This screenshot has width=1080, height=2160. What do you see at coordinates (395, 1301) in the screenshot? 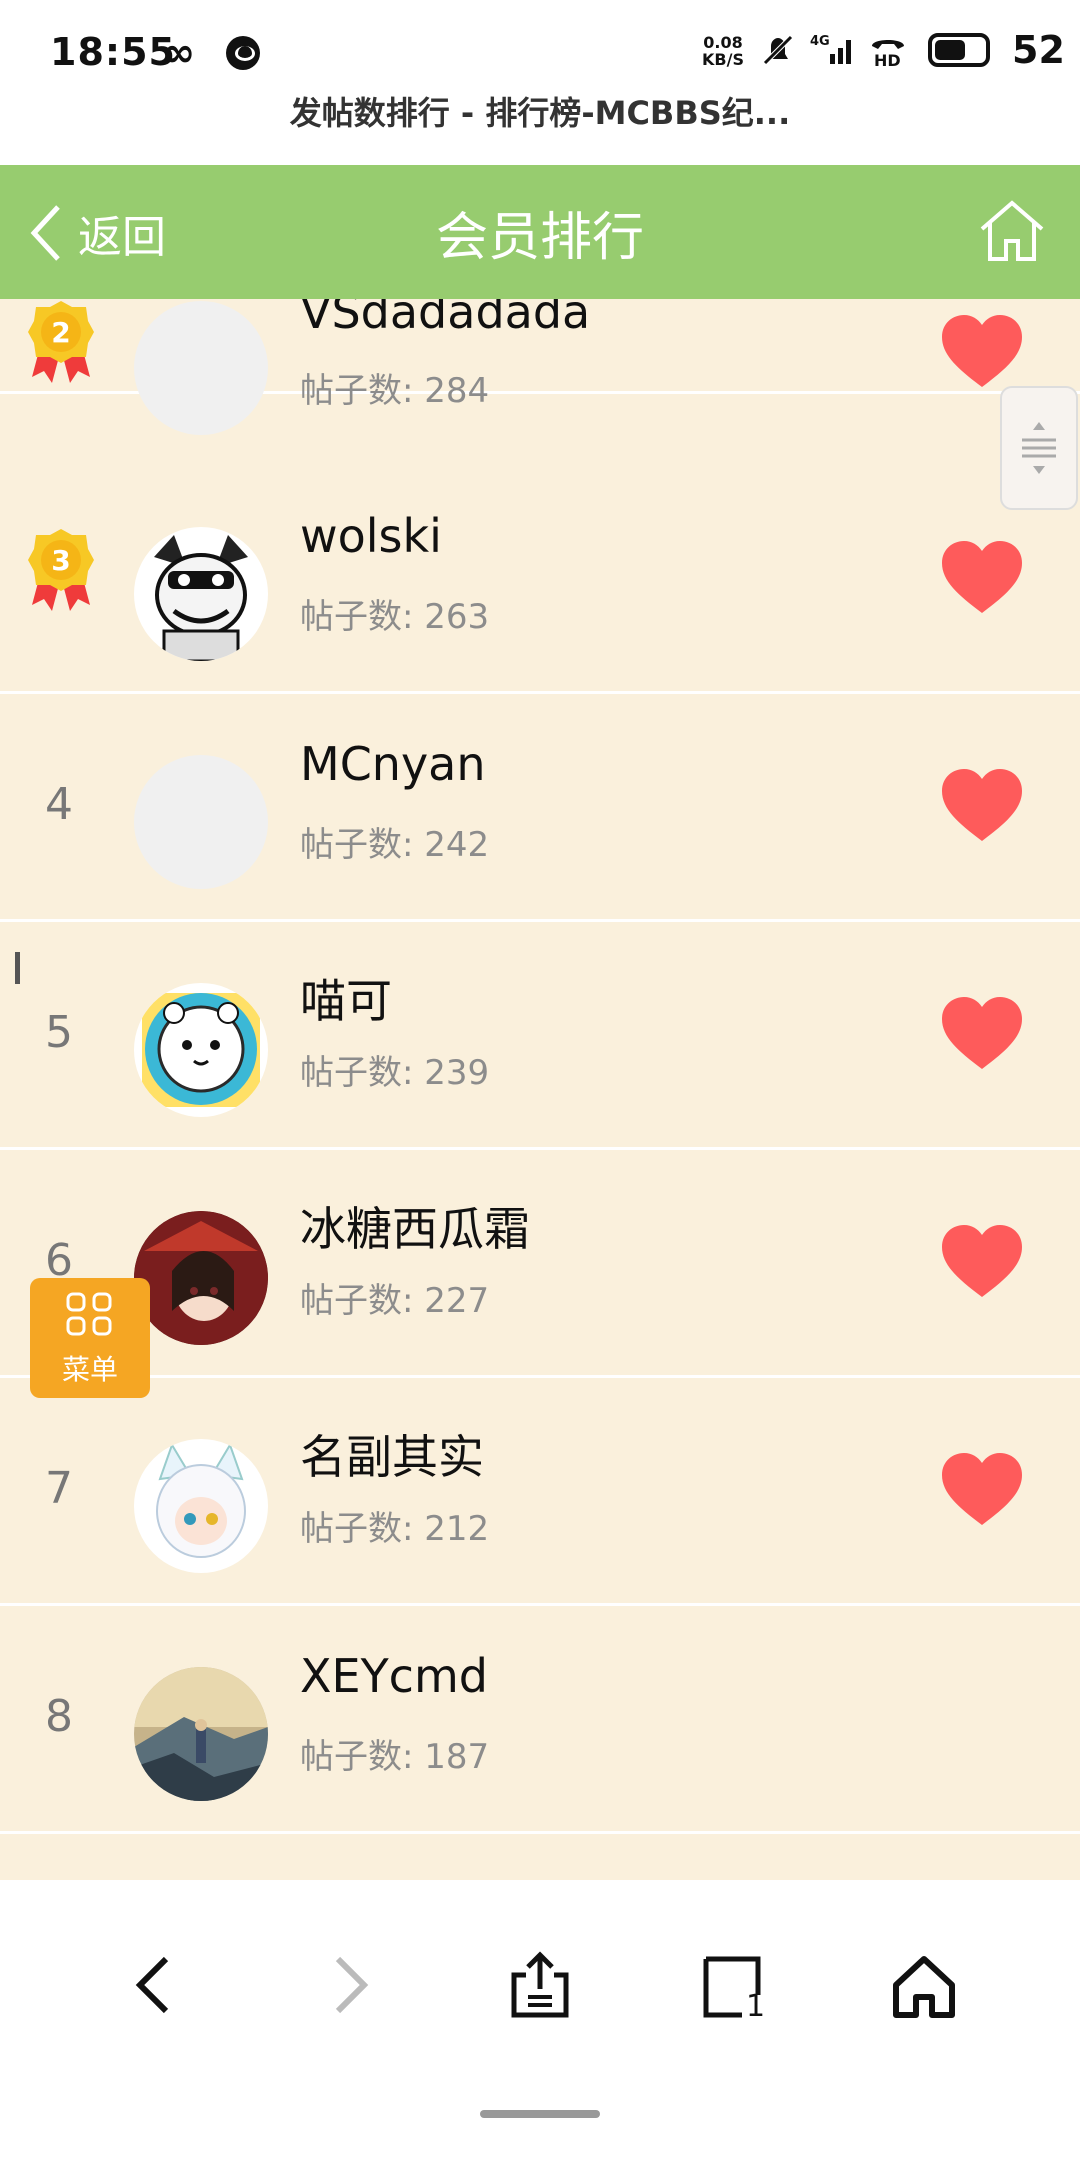
I see `post-count: 帖子数: 227` at bounding box center [395, 1301].